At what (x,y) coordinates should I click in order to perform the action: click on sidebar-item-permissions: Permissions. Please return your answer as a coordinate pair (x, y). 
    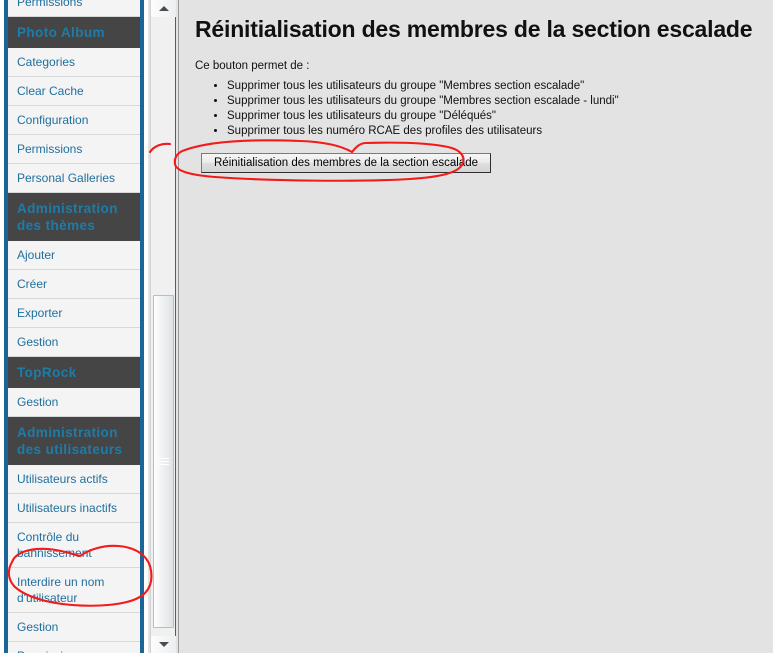
    Looking at the image, I should click on (74, 149).